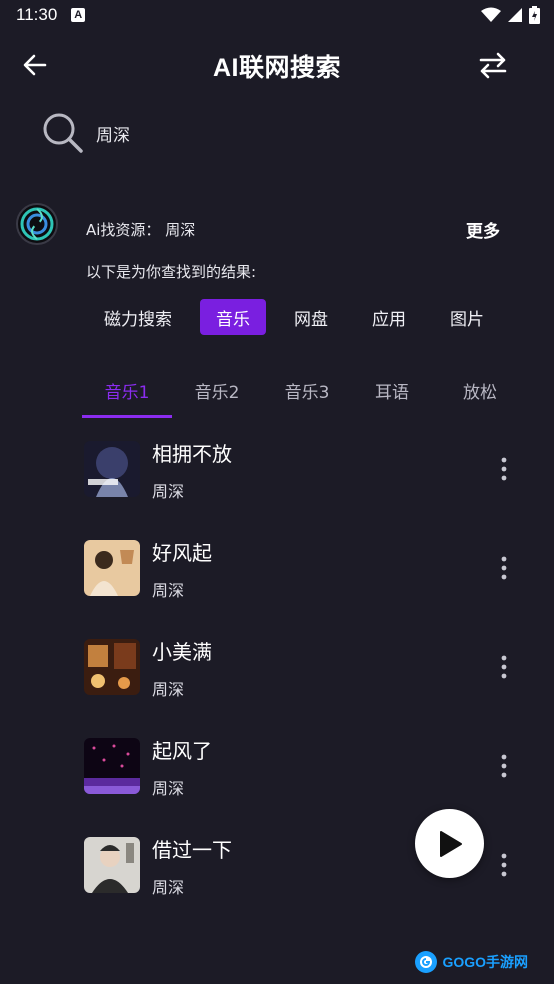 The image size is (554, 984). What do you see at coordinates (182, 751) in the screenshot?
I see `song-title: 起风了` at bounding box center [182, 751].